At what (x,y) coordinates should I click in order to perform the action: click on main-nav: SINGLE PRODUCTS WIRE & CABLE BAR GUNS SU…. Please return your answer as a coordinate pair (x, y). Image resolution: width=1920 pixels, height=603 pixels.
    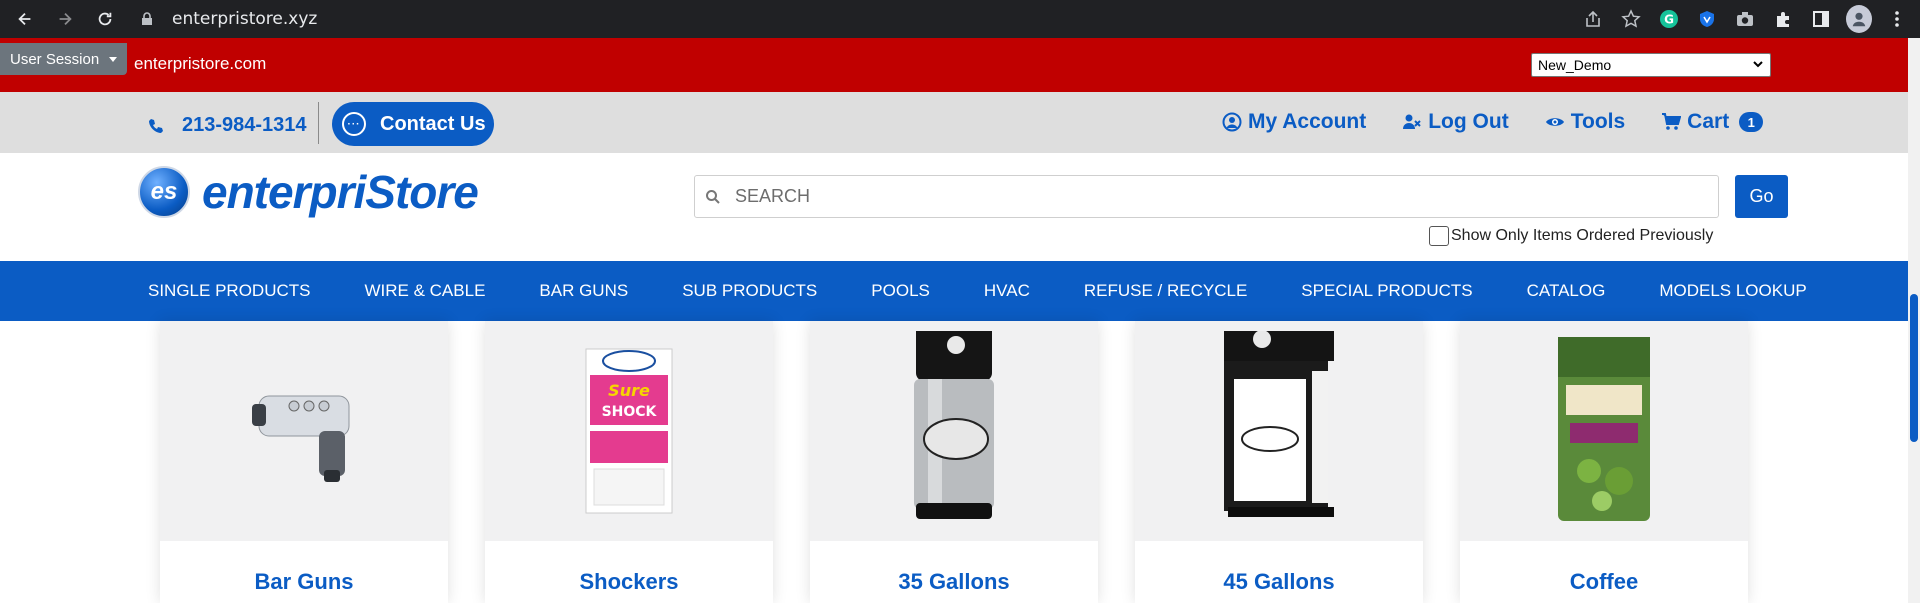
    Looking at the image, I should click on (954, 291).